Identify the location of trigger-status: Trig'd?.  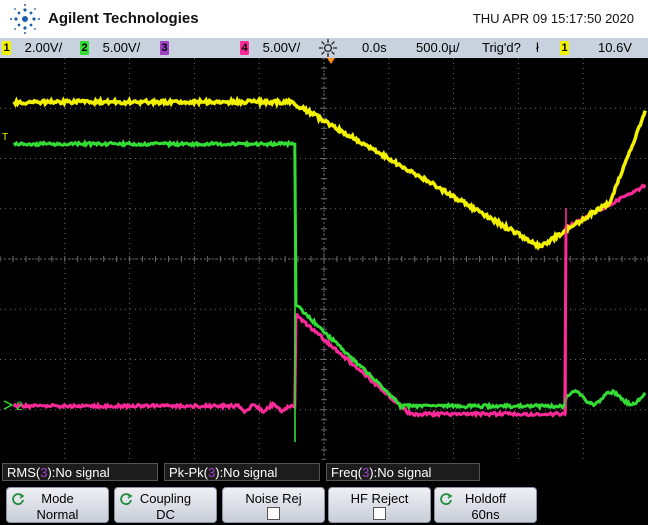
(501, 47).